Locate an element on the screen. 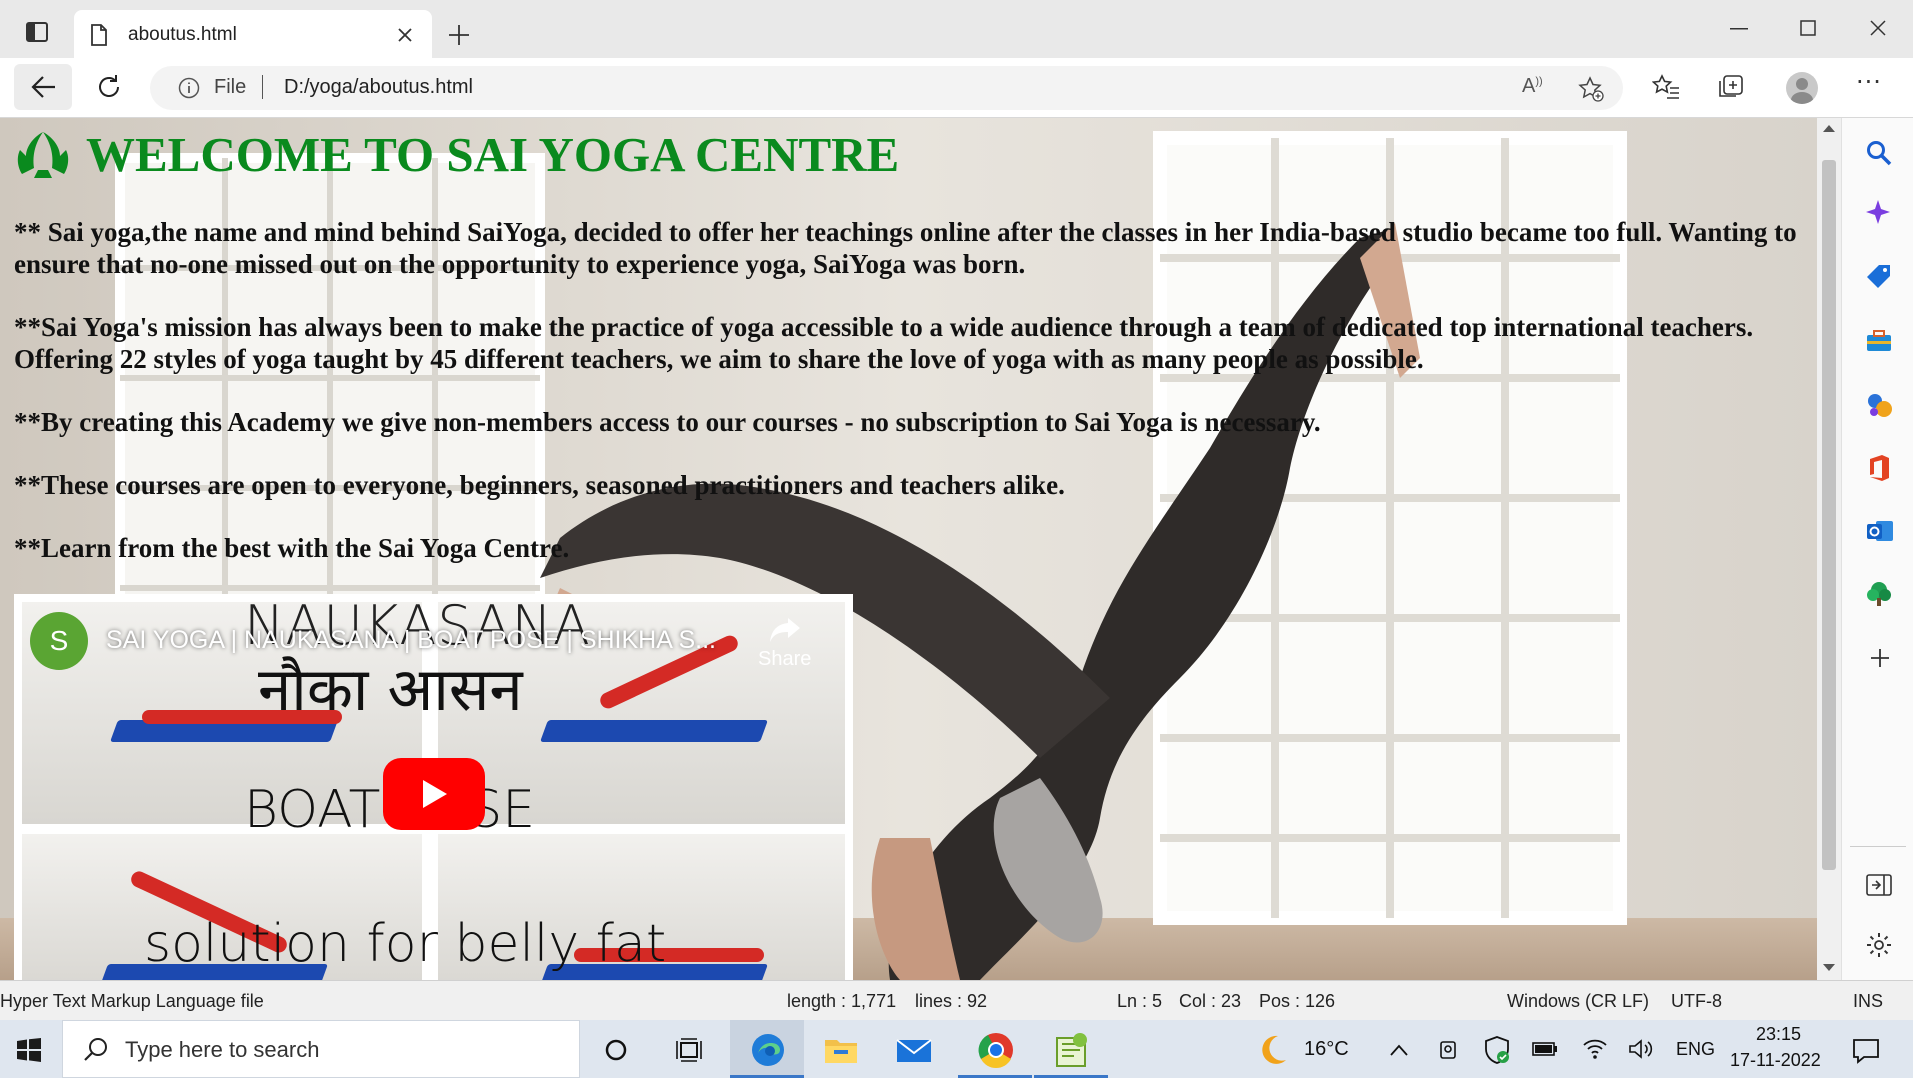 The height and width of the screenshot is (1078, 1913). tab-actions-icon is located at coordinates (37, 32).